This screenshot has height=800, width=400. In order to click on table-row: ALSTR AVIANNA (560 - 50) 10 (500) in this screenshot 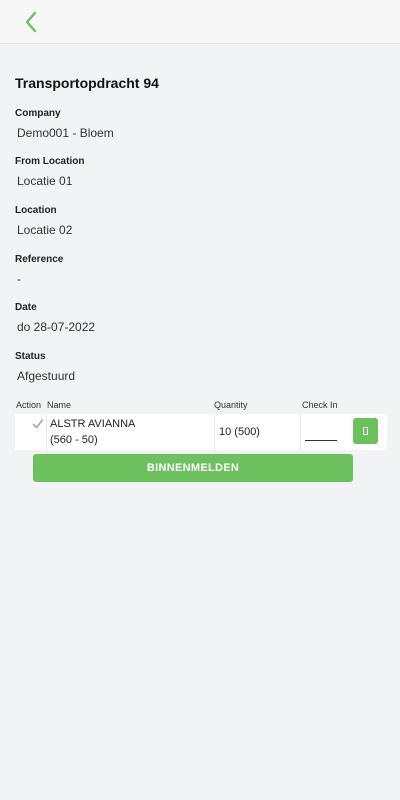, I will do `click(201, 432)`.